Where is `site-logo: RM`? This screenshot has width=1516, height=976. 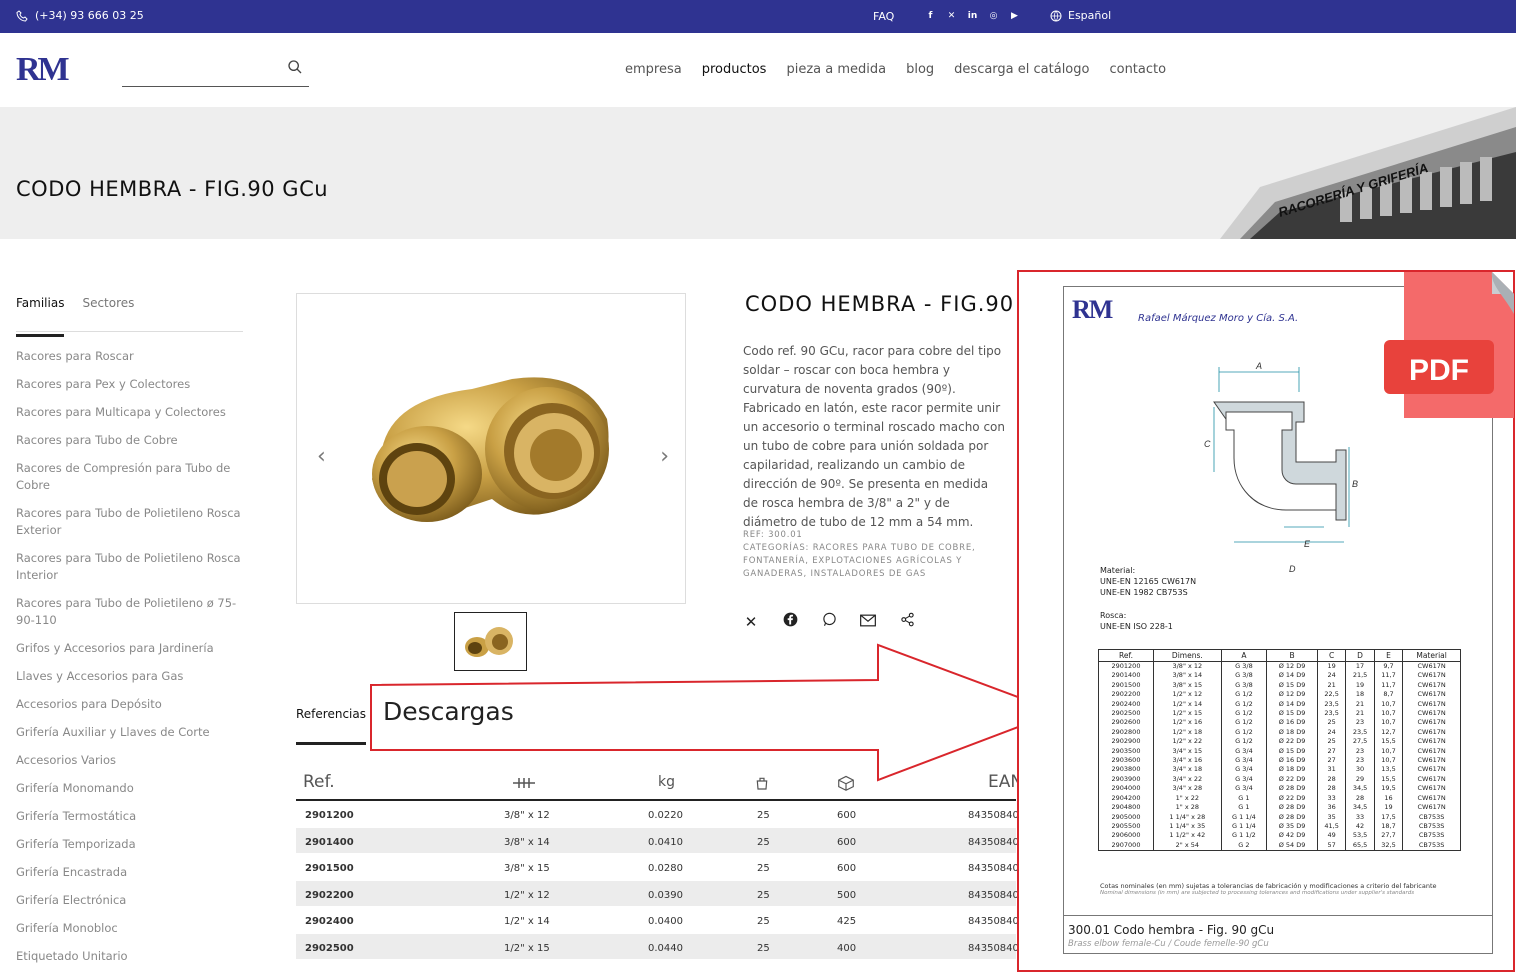
site-logo: RM is located at coordinates (43, 70).